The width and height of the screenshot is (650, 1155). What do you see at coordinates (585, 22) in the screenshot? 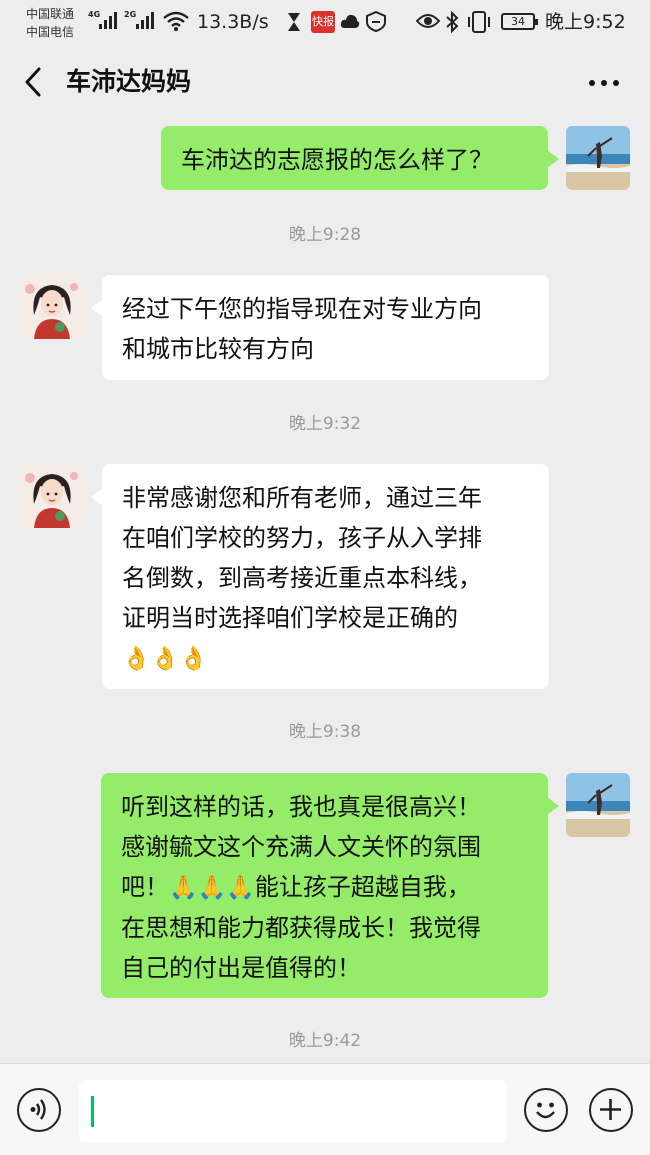
I see `clock: 晚上9:52` at bounding box center [585, 22].